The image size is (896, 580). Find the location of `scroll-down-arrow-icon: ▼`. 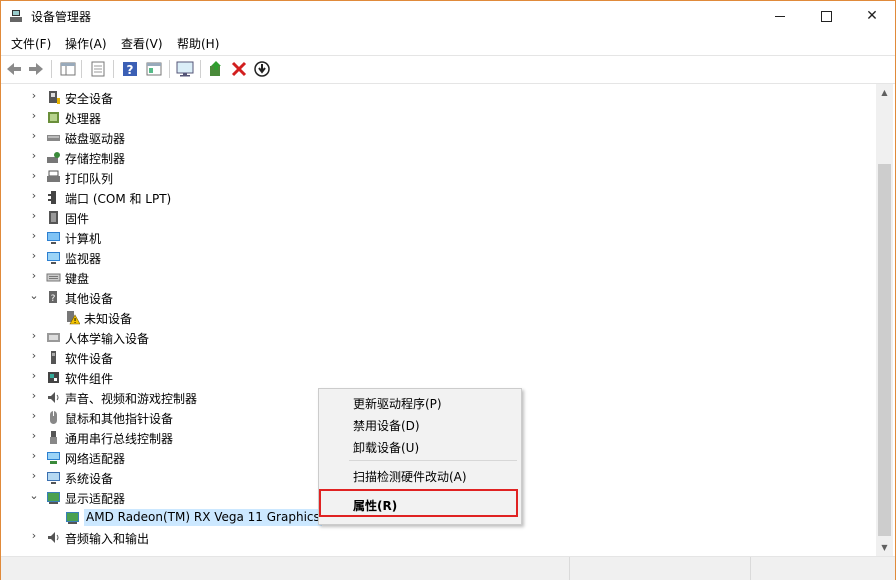

scroll-down-arrow-icon: ▼ is located at coordinates (884, 547).